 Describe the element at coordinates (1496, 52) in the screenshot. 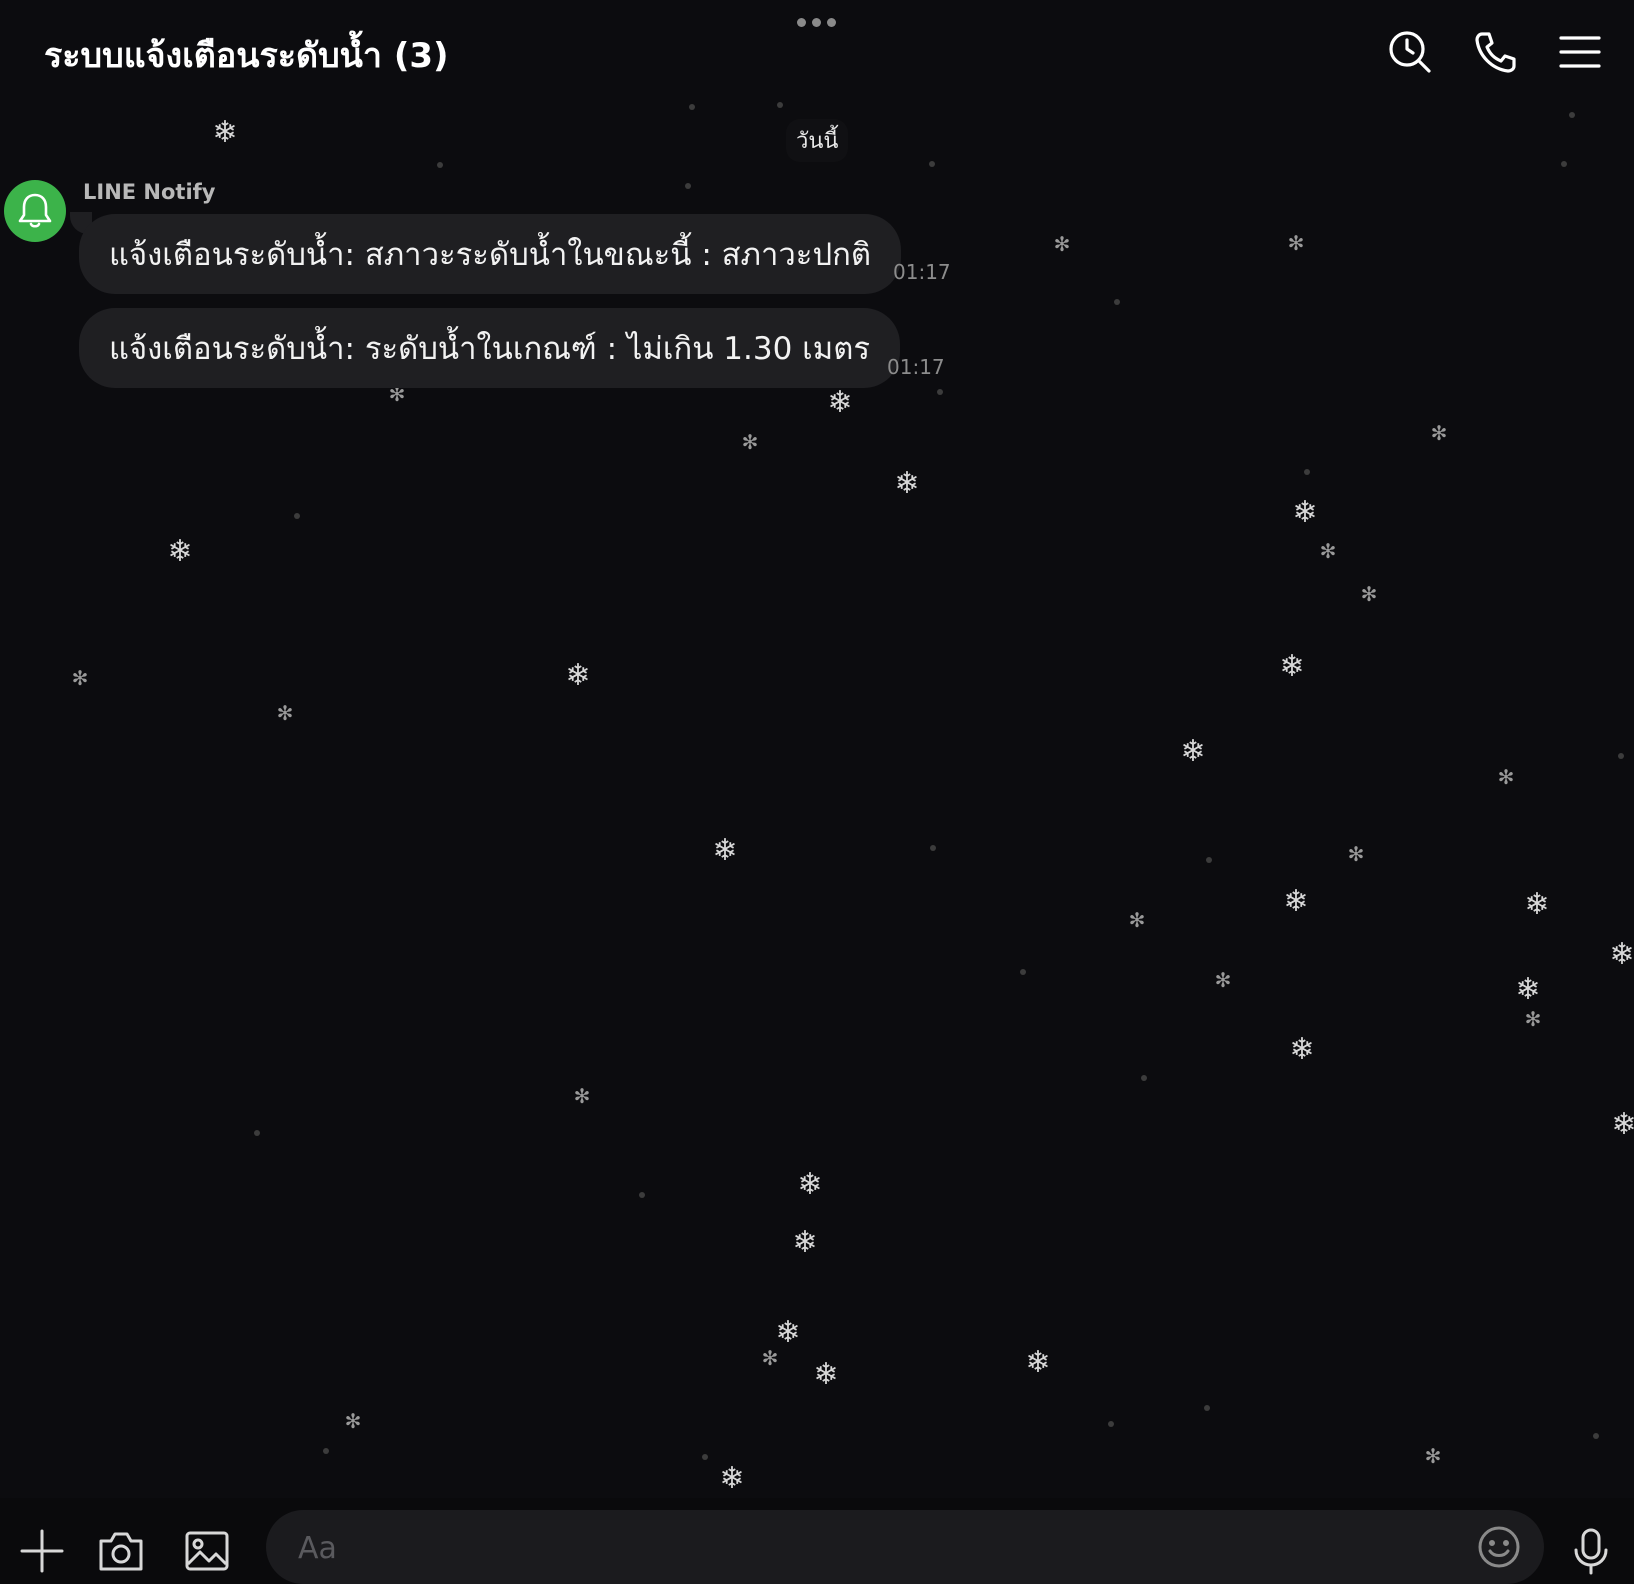

I see `phone-icon` at that location.